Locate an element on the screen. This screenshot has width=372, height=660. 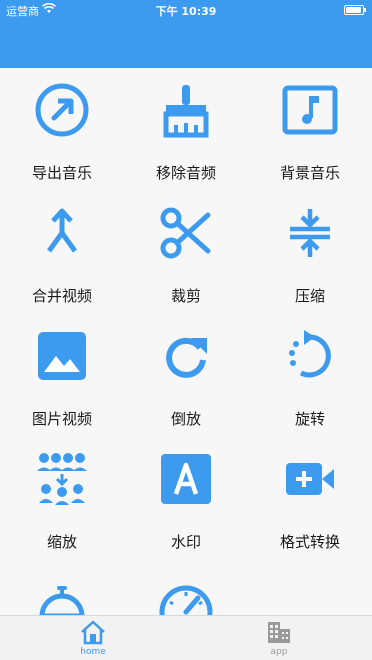
bottom-tab-bar: home app is located at coordinates (186, 637).